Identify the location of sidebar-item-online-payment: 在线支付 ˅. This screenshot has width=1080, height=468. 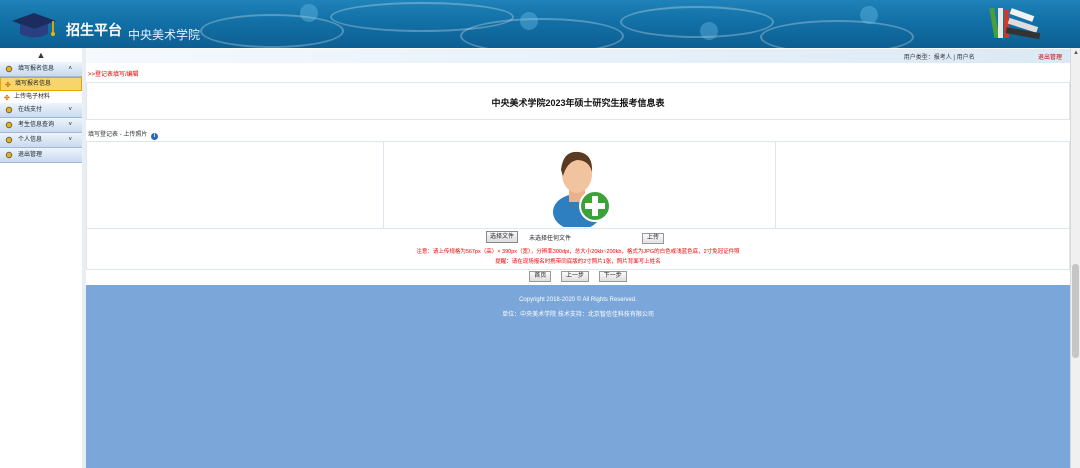
(41, 110).